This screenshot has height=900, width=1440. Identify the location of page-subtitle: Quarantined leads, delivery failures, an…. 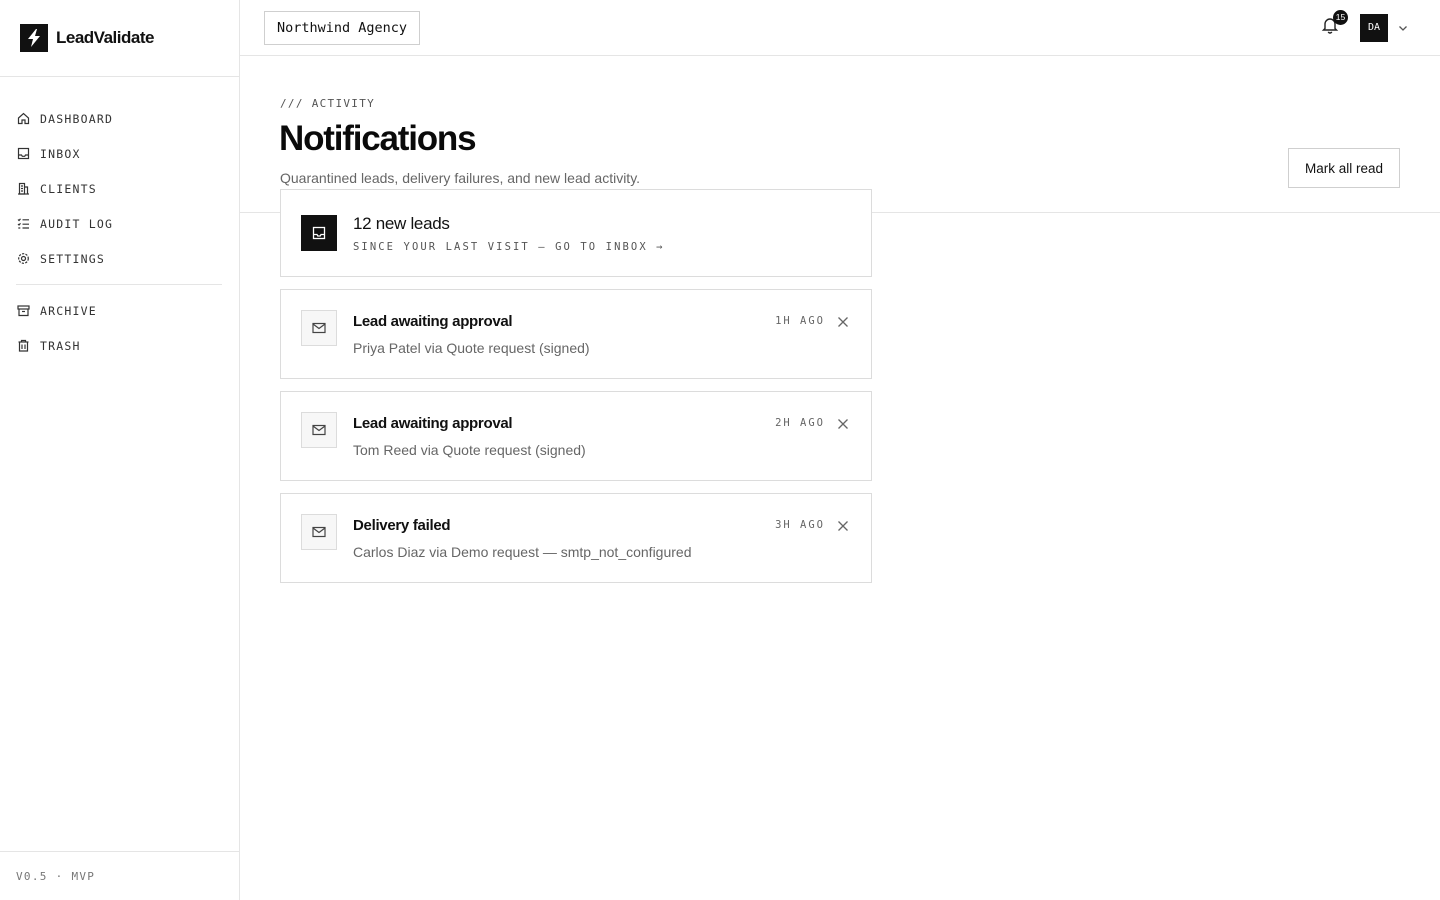
(460, 178).